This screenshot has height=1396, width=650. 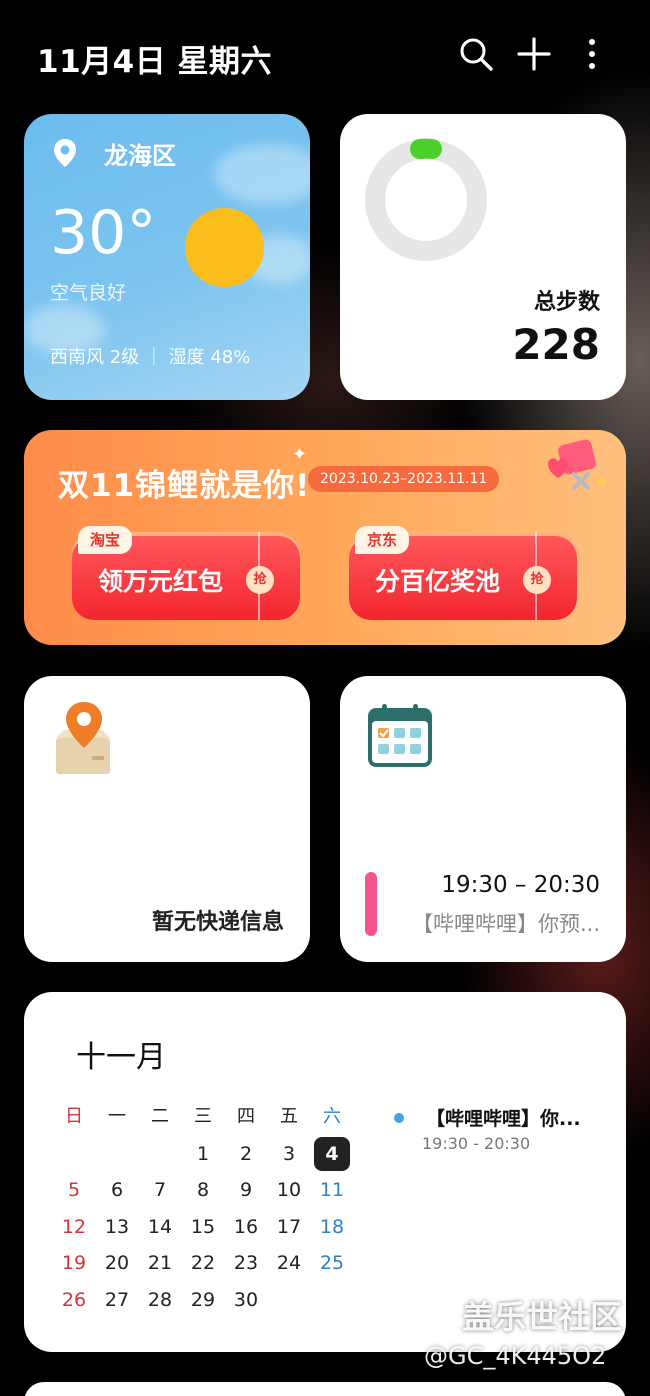 I want to click on calendar-day: 8, so click(x=203, y=1190).